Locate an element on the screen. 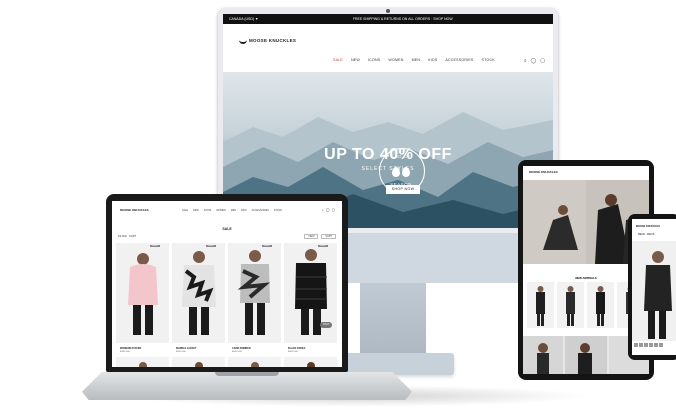 The image size is (676, 419). laptop-logo: MOOSE KNUCKLES is located at coordinates (134, 210).